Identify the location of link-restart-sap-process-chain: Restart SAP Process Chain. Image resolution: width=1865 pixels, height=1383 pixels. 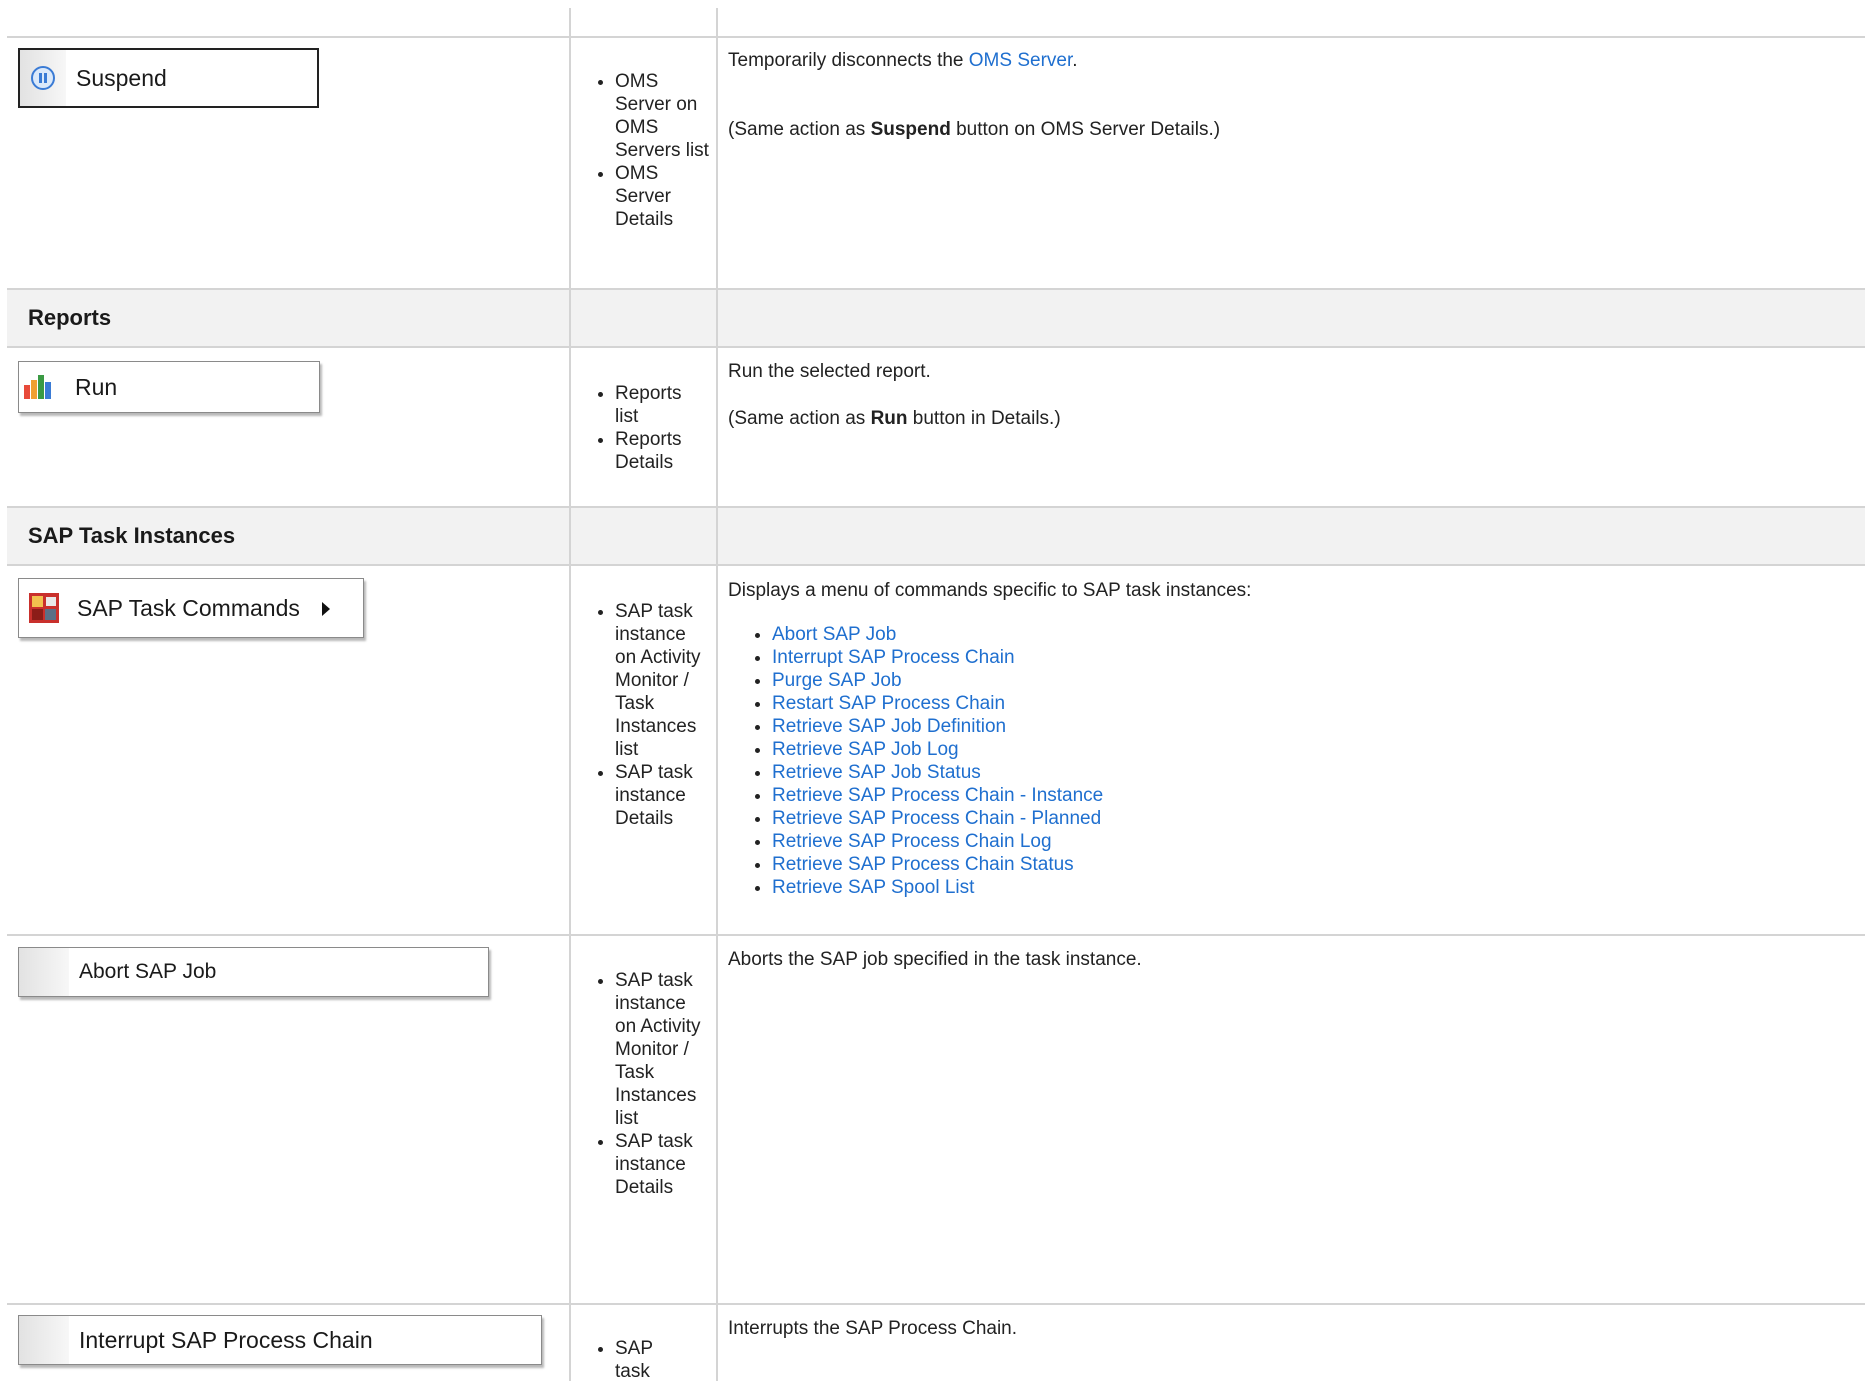
(888, 703).